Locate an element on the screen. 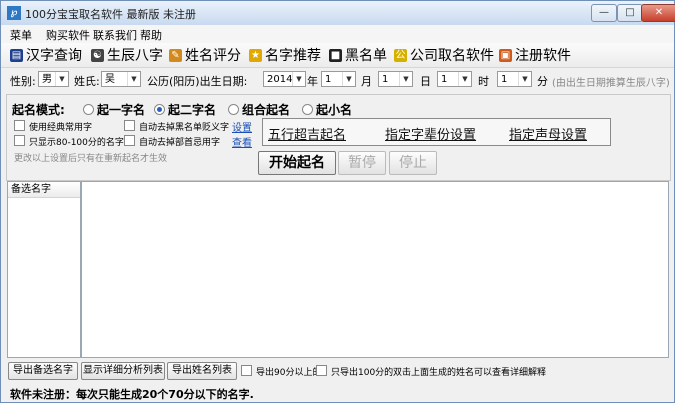 The height and width of the screenshot is (403, 675). hour-value: 1 is located at coordinates (444, 79).